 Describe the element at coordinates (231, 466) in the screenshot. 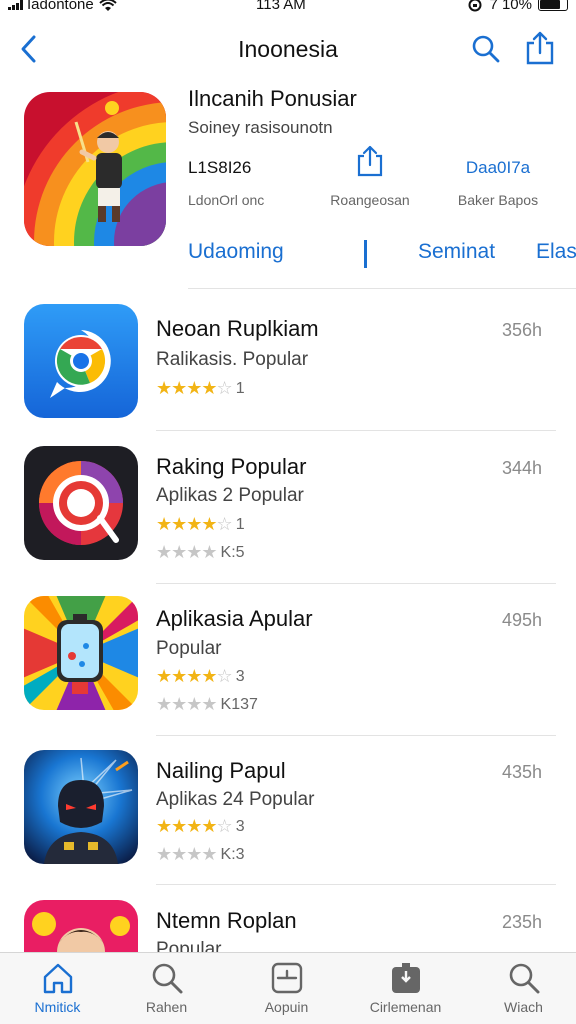

I see `app-name: Raking Popular` at that location.